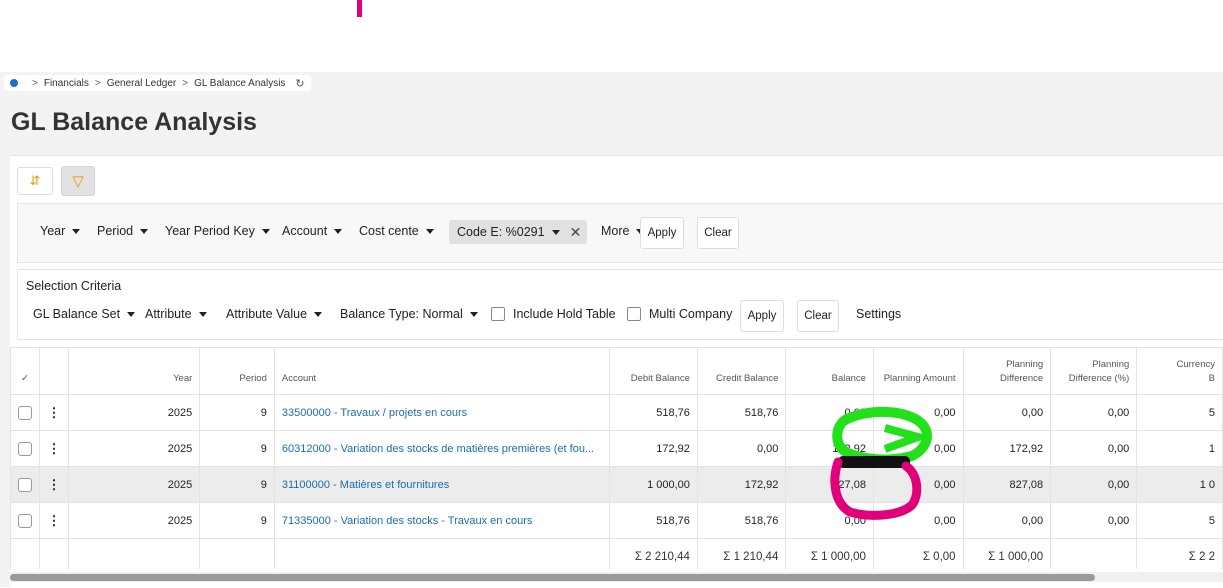  I want to click on selection-apply-button: Apply, so click(762, 316).